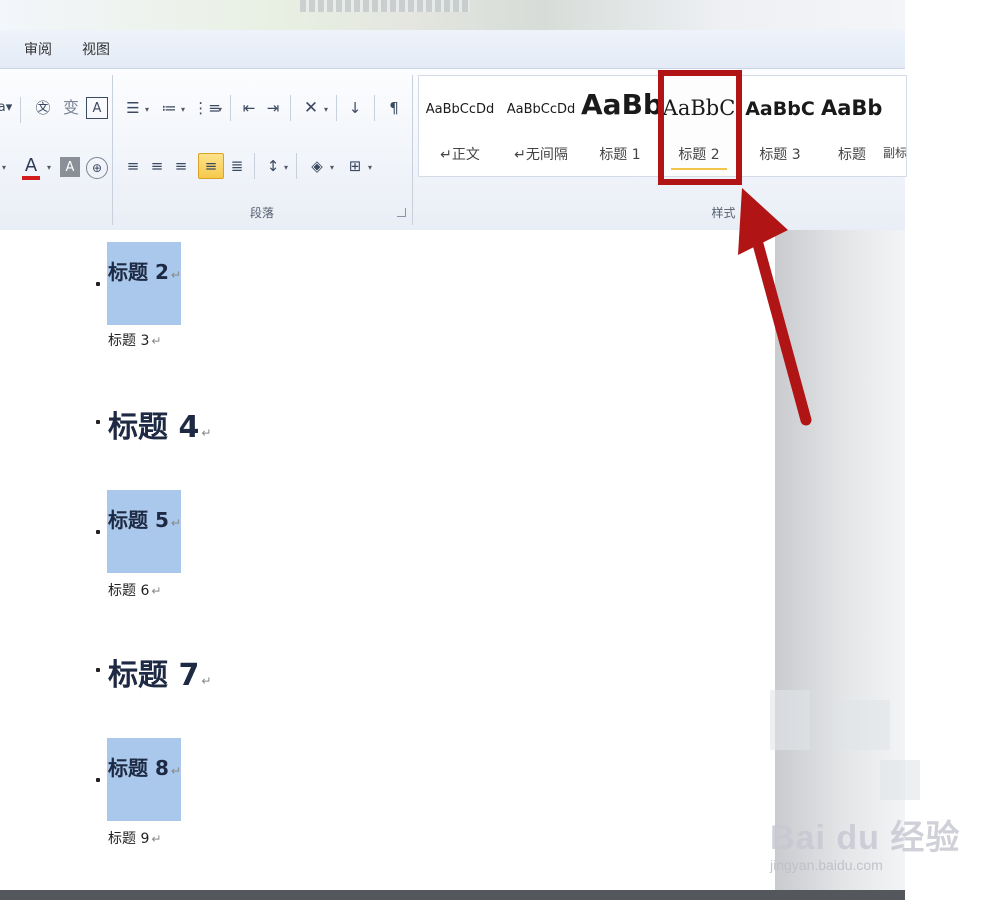 This screenshot has width=1000, height=900. Describe the element at coordinates (775, 307) in the screenshot. I see `callout-arrow-icon` at that location.